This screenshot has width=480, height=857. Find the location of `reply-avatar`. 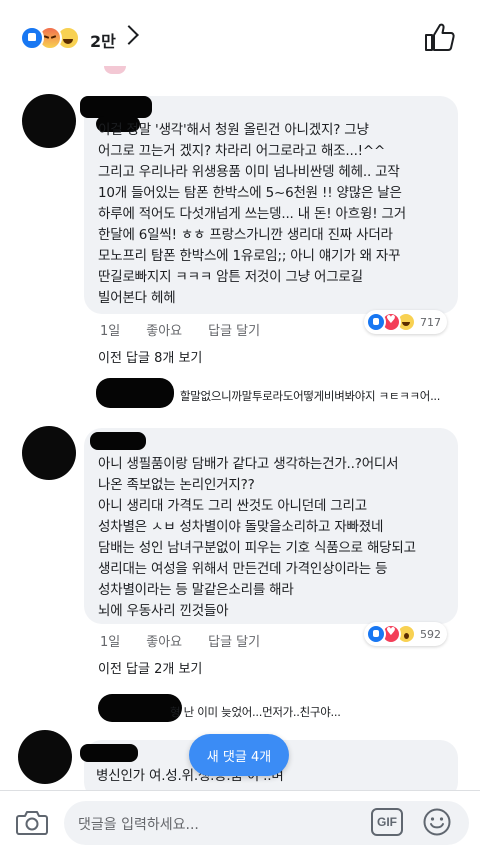

reply-avatar is located at coordinates (135, 393).